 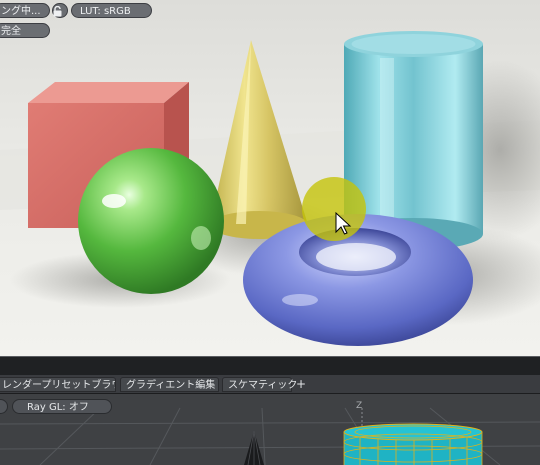 What do you see at coordinates (359, 406) in the screenshot?
I see `axis-label: Z` at bounding box center [359, 406].